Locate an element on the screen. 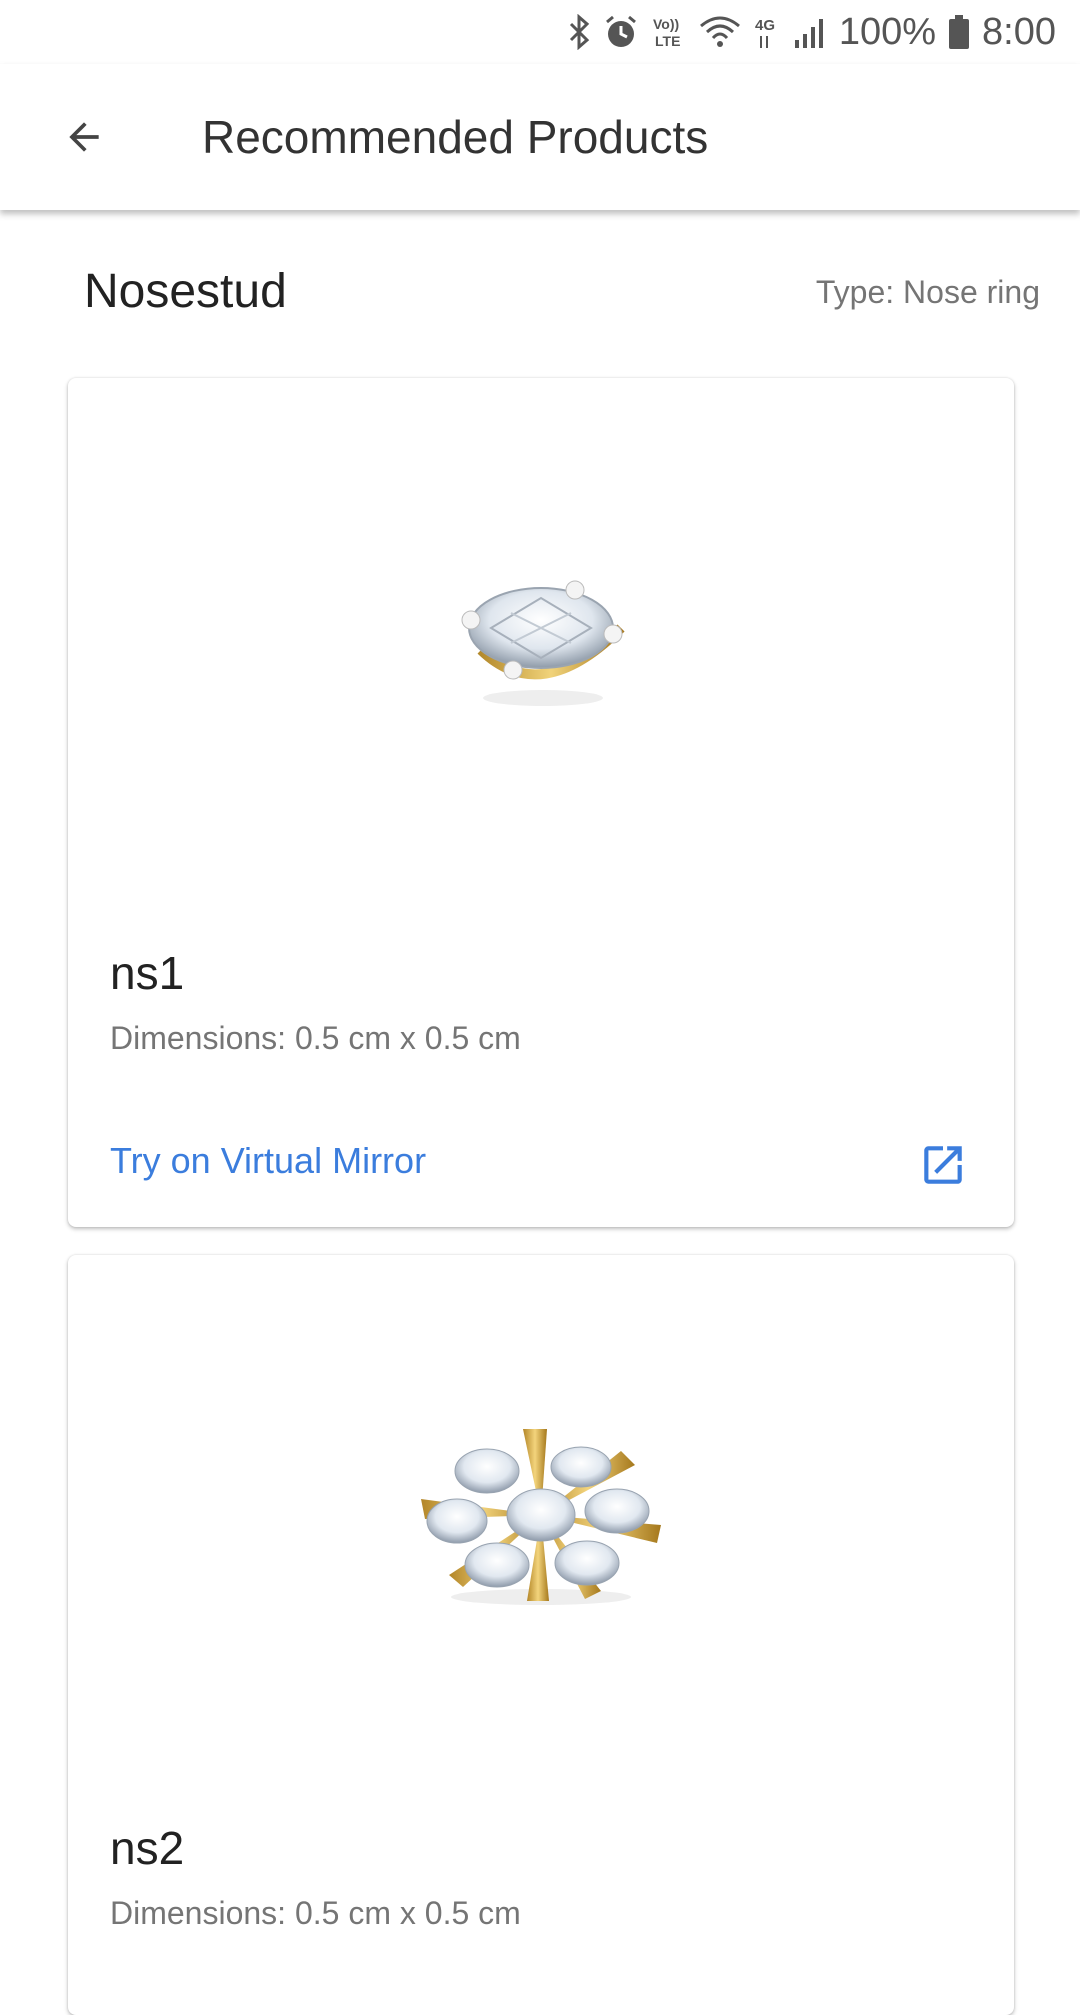  signal-icon is located at coordinates (810, 32).